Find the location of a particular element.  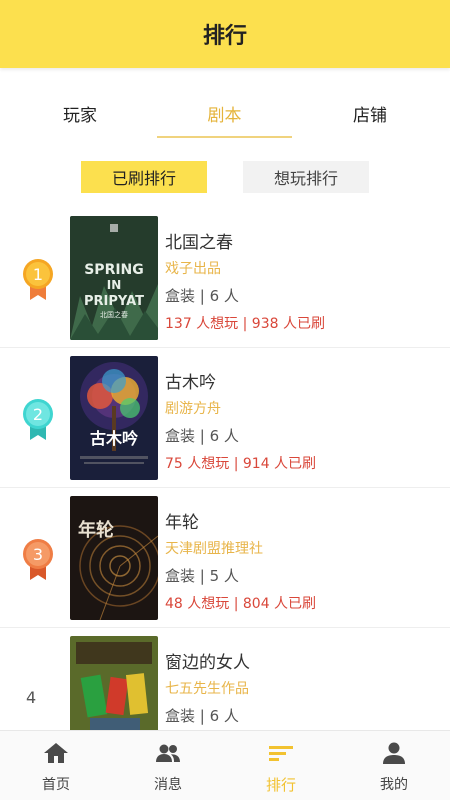

app-header: 排行 is located at coordinates (225, 34).